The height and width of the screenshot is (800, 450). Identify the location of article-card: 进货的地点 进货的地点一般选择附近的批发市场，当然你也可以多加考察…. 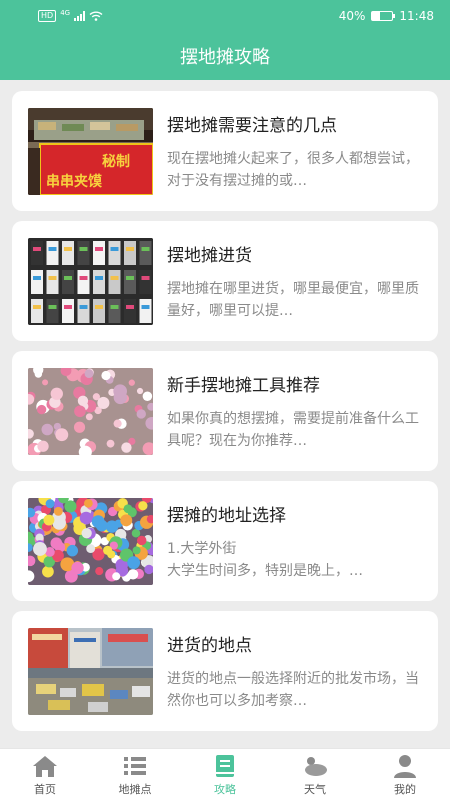
(225, 671).